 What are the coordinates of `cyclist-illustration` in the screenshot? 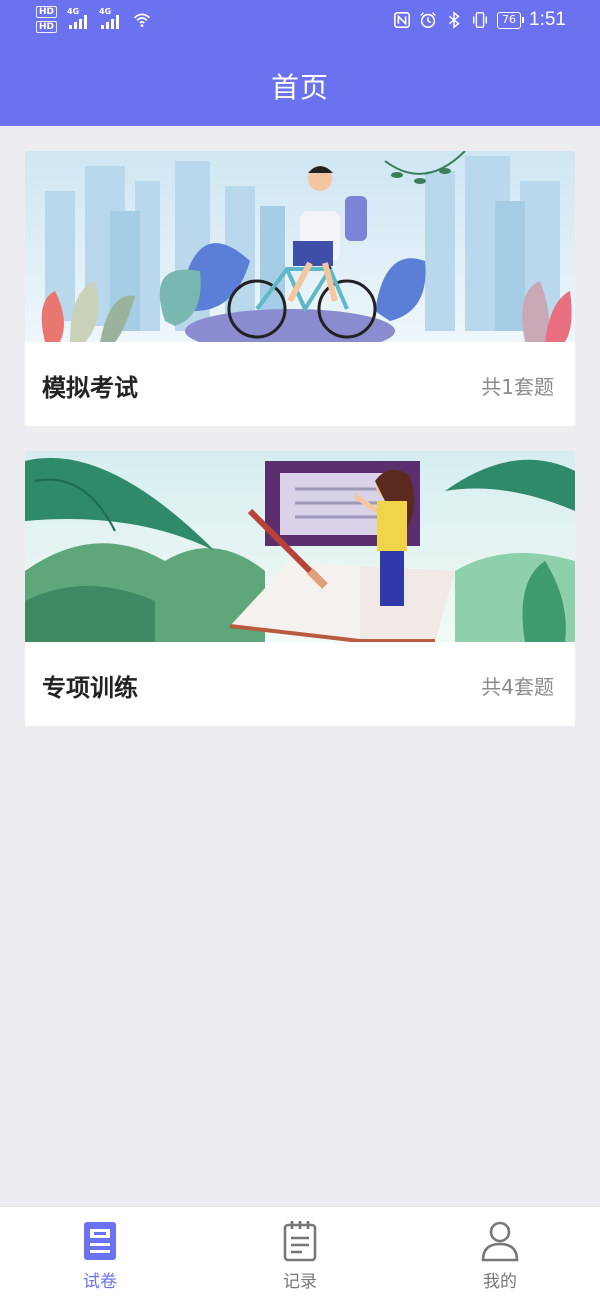 It's located at (300, 246).